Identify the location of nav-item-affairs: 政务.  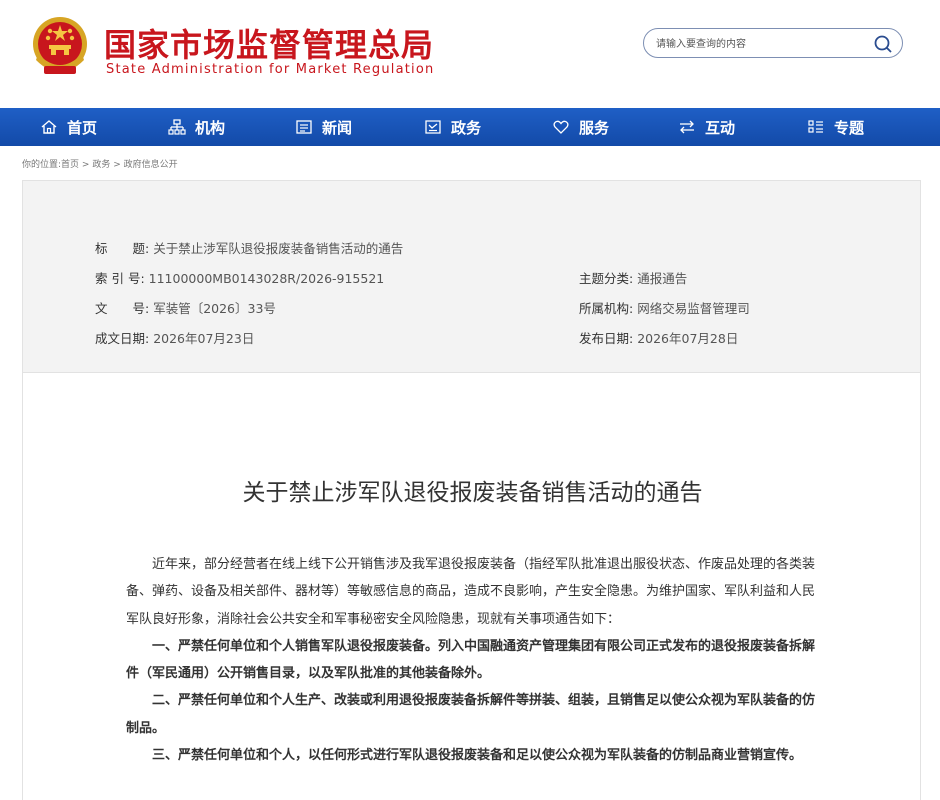
(452, 127).